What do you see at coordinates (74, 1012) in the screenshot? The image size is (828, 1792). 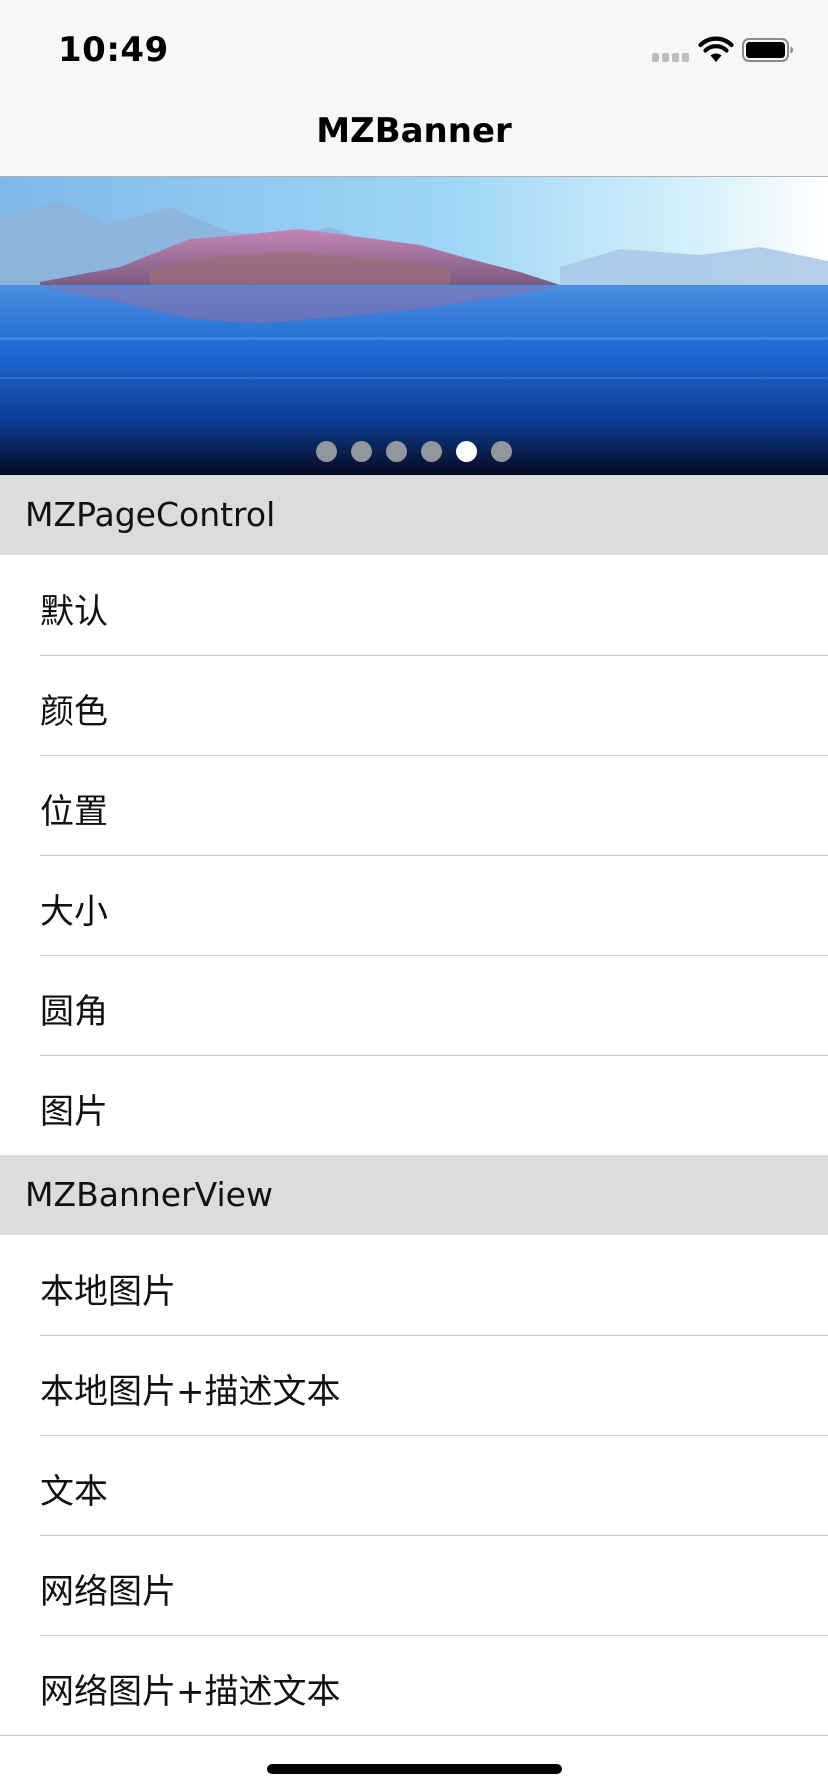 I see `list-item-label: 圆角` at bounding box center [74, 1012].